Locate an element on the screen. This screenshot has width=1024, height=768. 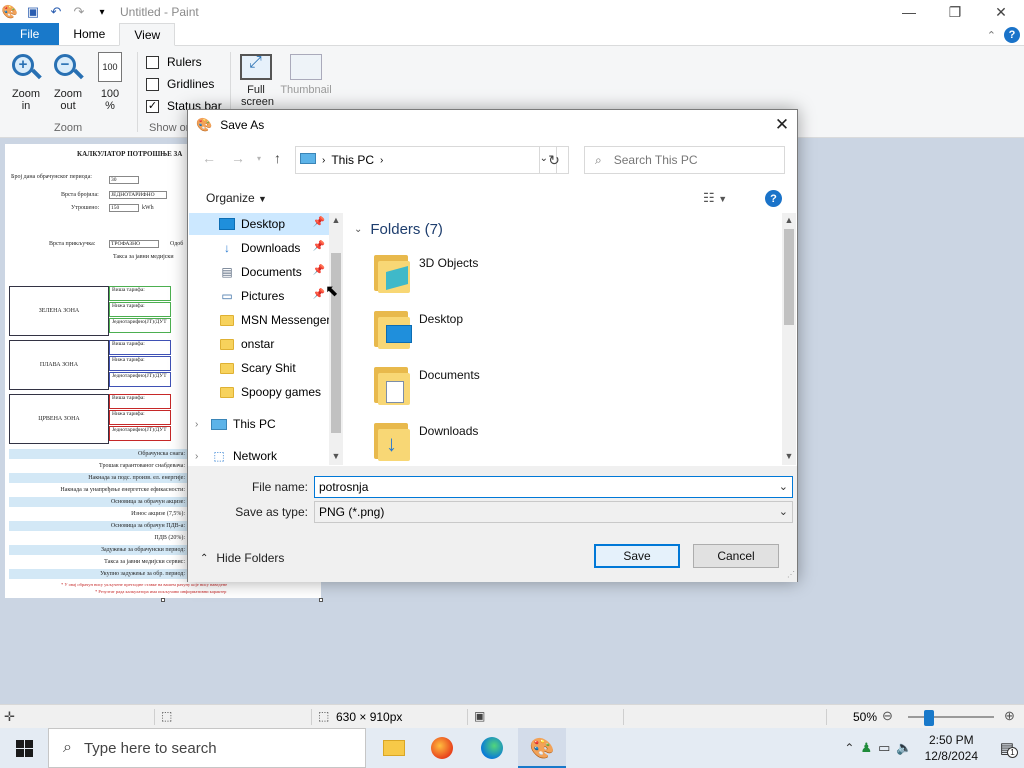
resize-grip-icon: ⋰ is located at coordinates (791, 574).